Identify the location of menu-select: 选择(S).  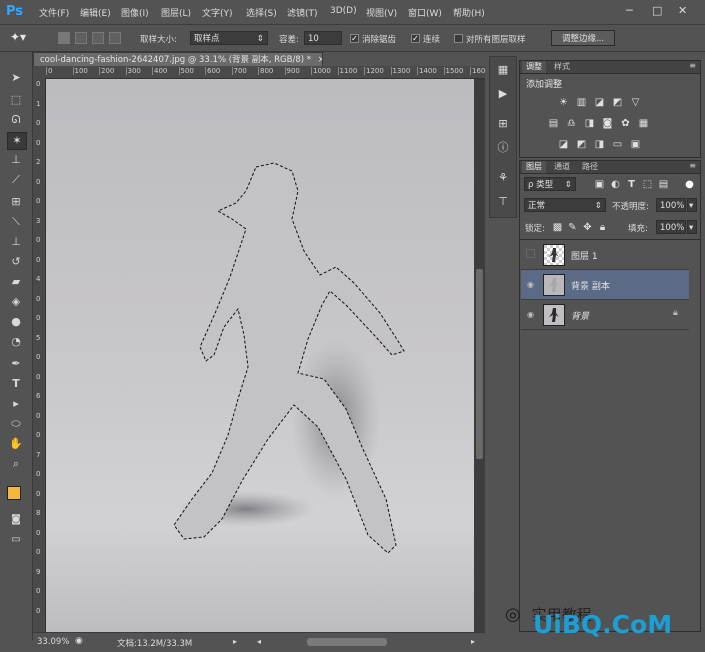
(261, 12).